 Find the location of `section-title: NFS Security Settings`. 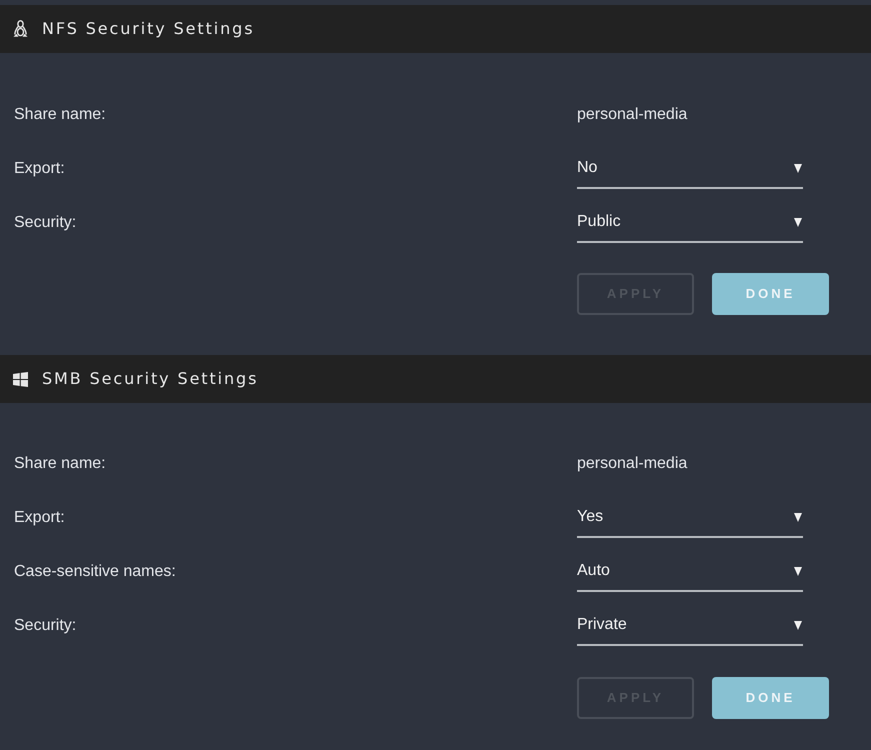

section-title: NFS Security Settings is located at coordinates (148, 29).